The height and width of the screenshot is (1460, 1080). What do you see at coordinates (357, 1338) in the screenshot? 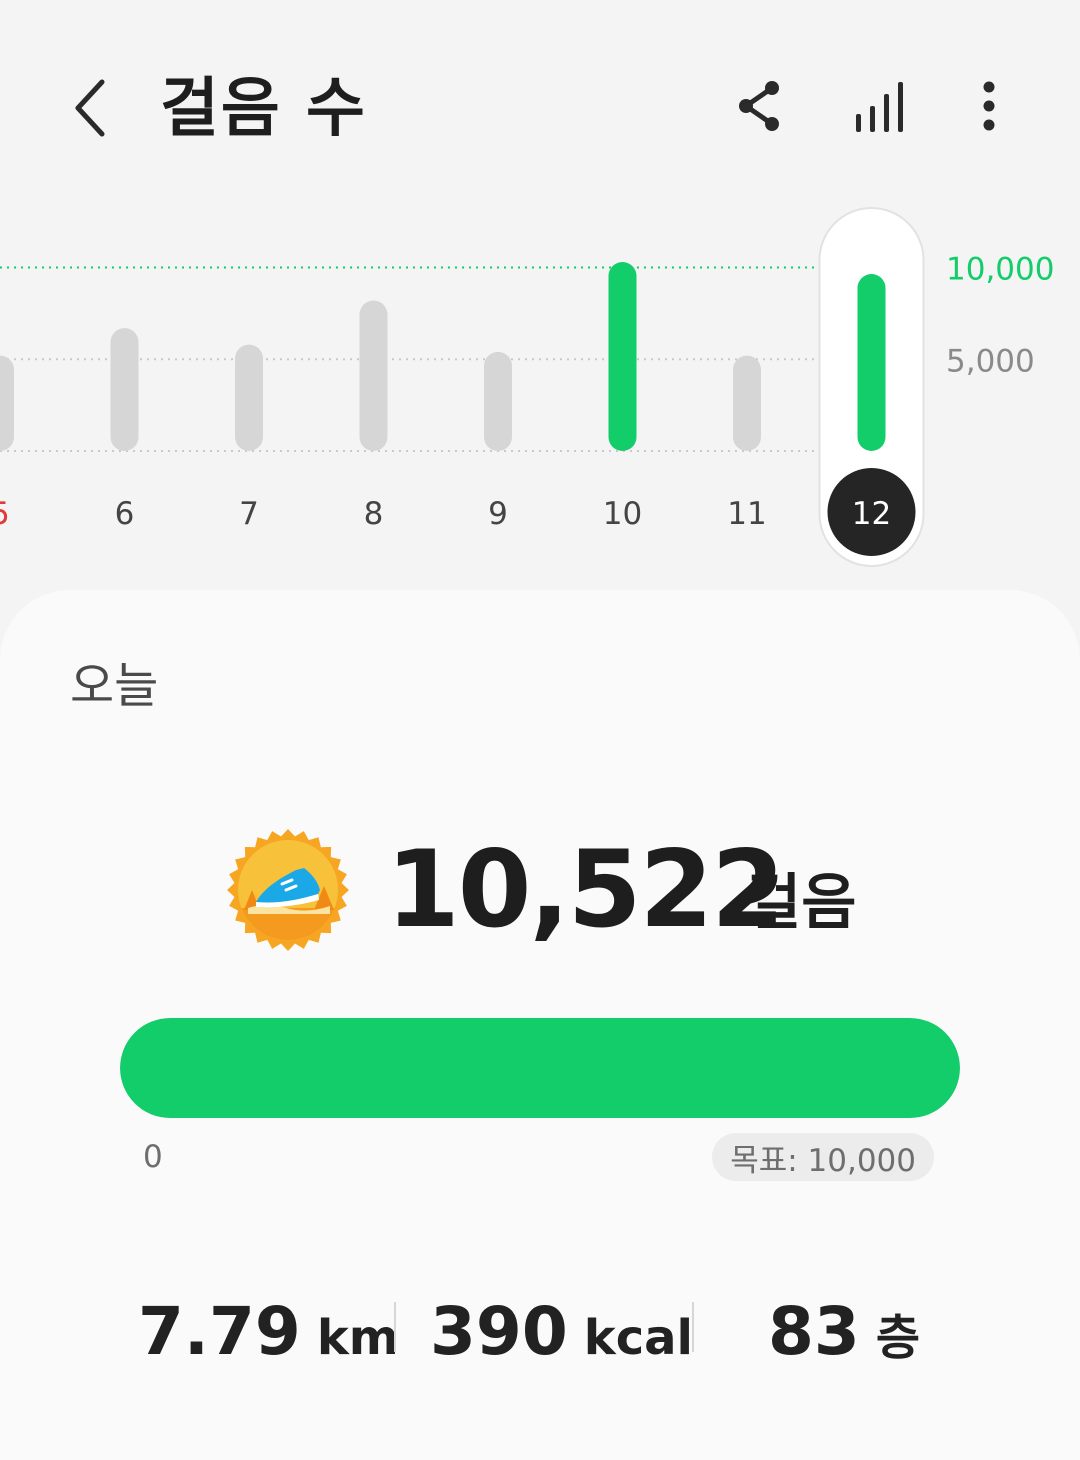
I see `distance-unit: km` at bounding box center [357, 1338].